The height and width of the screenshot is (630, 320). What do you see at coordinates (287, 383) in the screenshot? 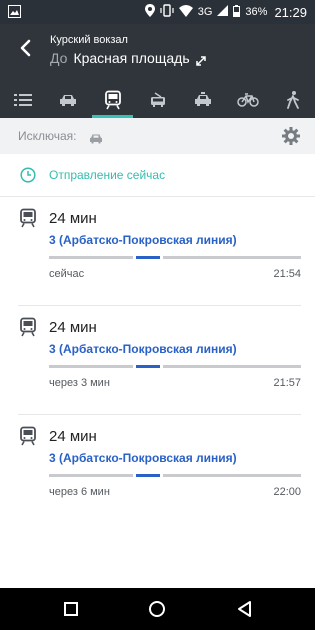
I see `departure-time: 21:57` at bounding box center [287, 383].